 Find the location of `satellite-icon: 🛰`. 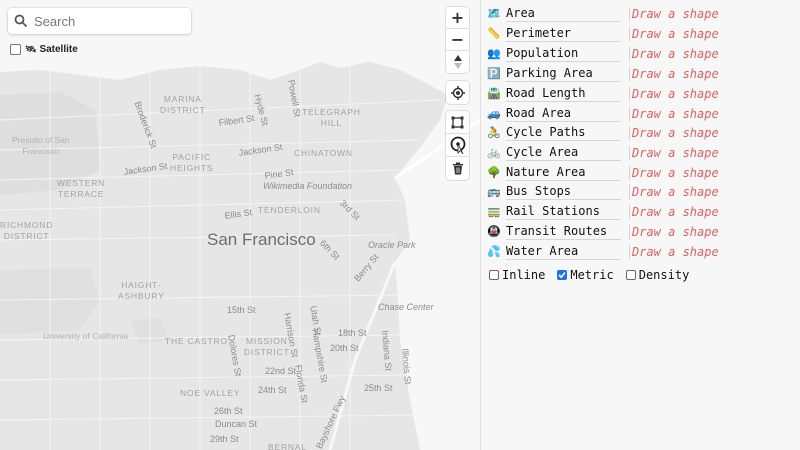

satellite-icon: 🛰 is located at coordinates (31, 49).